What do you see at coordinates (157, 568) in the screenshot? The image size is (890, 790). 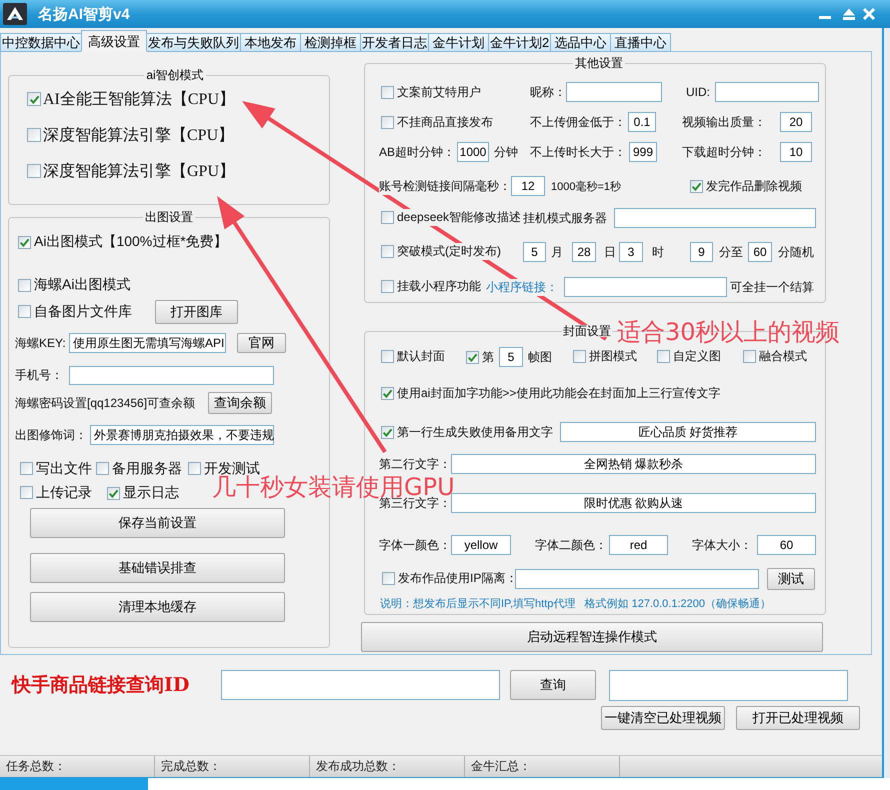 I see `action-button: 基础错误排查` at bounding box center [157, 568].